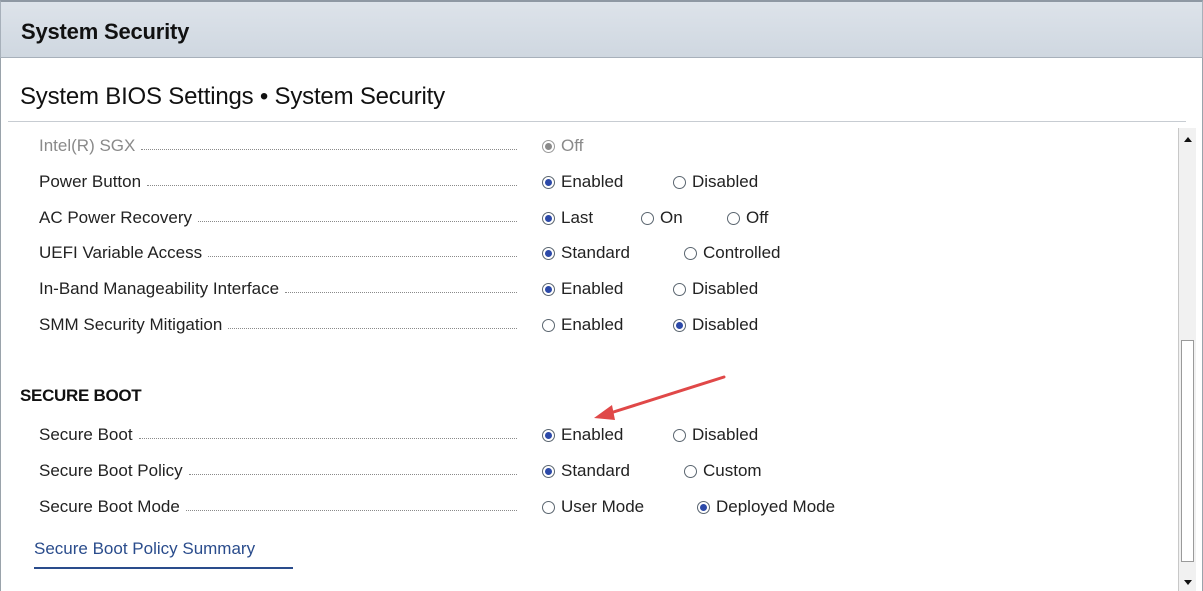 This screenshot has height=591, width=1203. I want to click on arrow-down-icon, so click(1187, 582).